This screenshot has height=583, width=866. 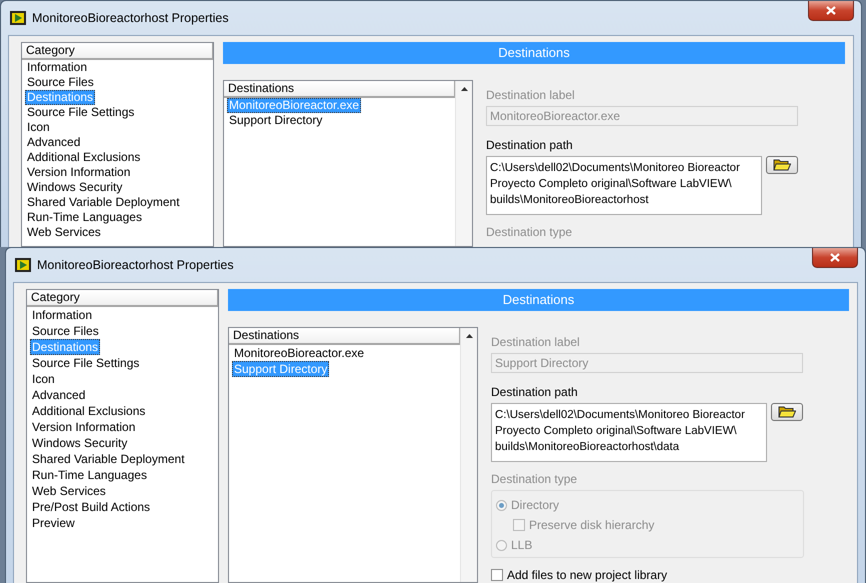 What do you see at coordinates (521, 545) in the screenshot?
I see `option-label: LLB` at bounding box center [521, 545].